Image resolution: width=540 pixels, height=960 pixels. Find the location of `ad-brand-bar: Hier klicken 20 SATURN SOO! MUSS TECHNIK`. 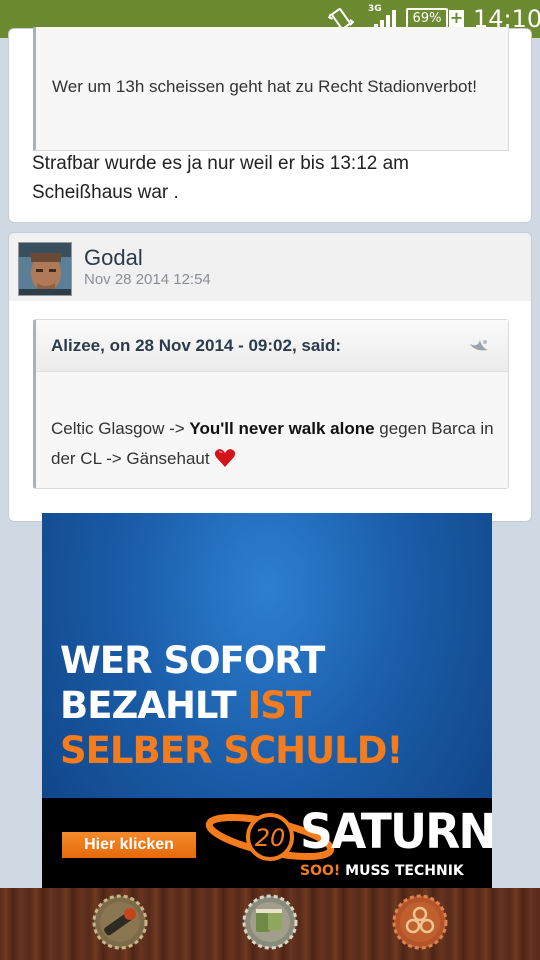

ad-brand-bar: Hier klicken 20 SATURN SOO! MUSS TECHNIK is located at coordinates (267, 843).